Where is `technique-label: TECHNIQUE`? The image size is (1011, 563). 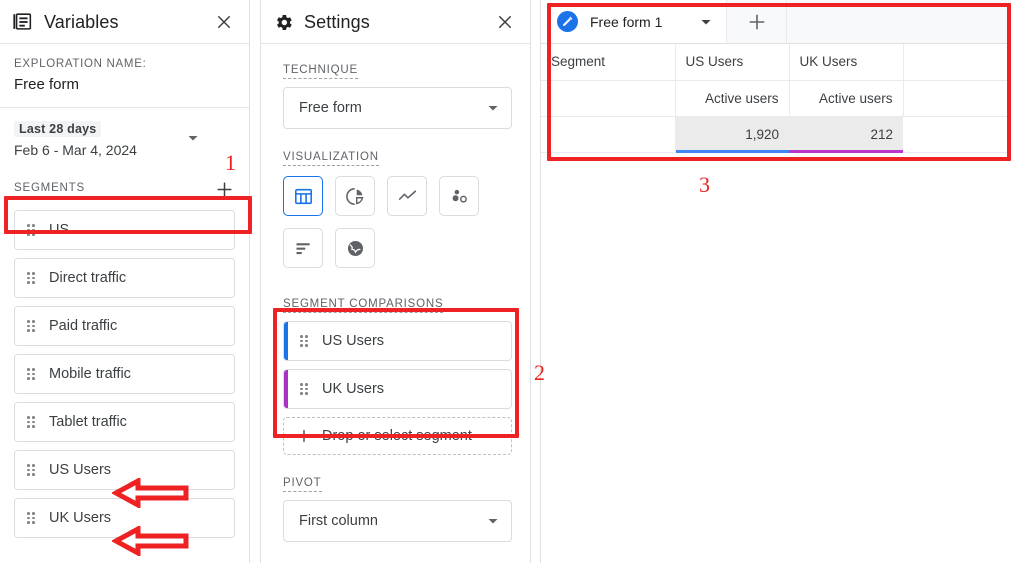 technique-label: TECHNIQUE is located at coordinates (320, 71).